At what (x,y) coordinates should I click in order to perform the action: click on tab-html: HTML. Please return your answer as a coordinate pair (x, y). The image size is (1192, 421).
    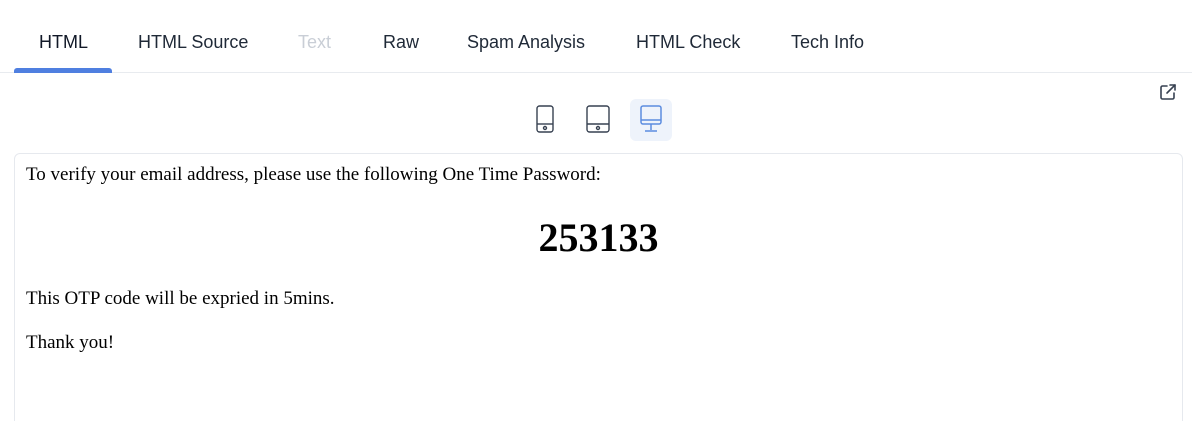
    Looking at the image, I should click on (63, 36).